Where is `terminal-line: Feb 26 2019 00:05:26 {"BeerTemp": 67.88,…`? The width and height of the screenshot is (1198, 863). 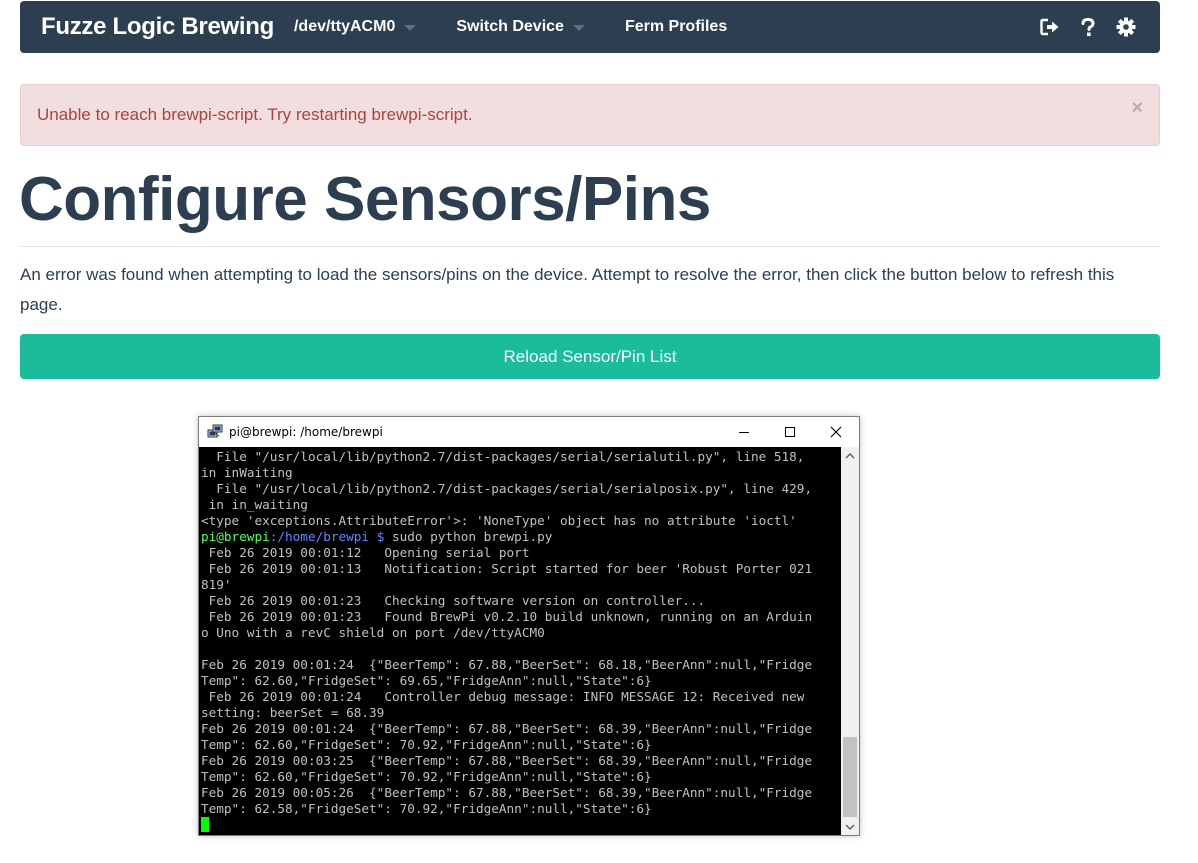 terminal-line: Feb 26 2019 00:05:26 {"BeerTemp": 67.88,… is located at coordinates (507, 792).